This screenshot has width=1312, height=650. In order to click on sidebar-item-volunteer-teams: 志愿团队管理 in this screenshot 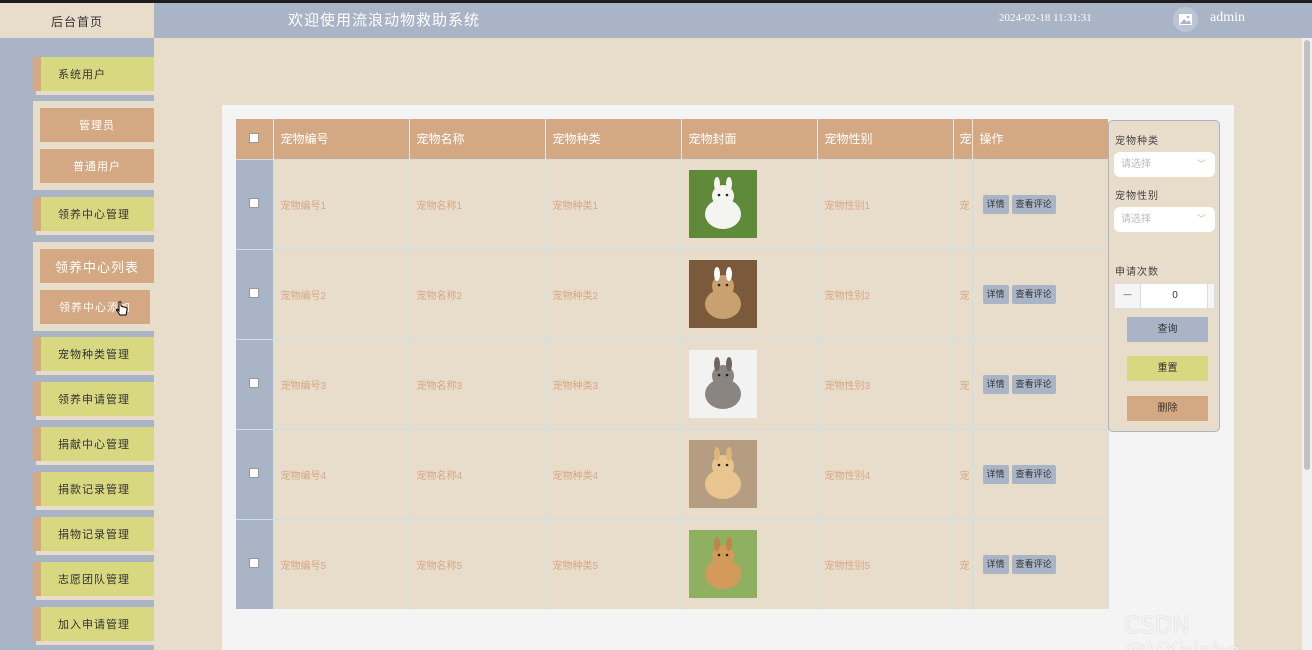, I will do `click(93, 579)`.